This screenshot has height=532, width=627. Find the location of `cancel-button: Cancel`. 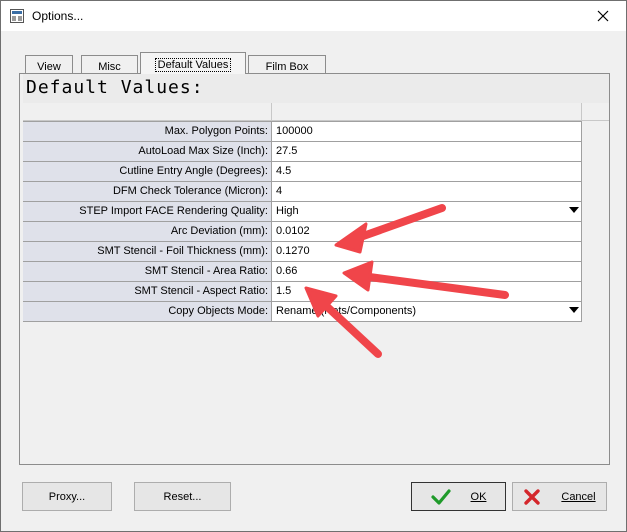

cancel-button: Cancel is located at coordinates (559, 496).